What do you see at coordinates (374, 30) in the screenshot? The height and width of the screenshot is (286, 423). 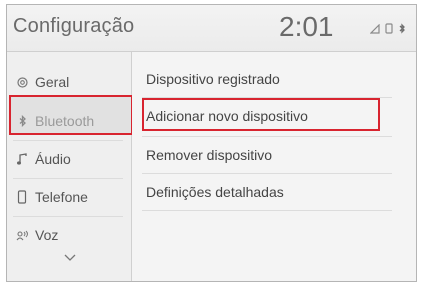 I see `signal-icon` at bounding box center [374, 30].